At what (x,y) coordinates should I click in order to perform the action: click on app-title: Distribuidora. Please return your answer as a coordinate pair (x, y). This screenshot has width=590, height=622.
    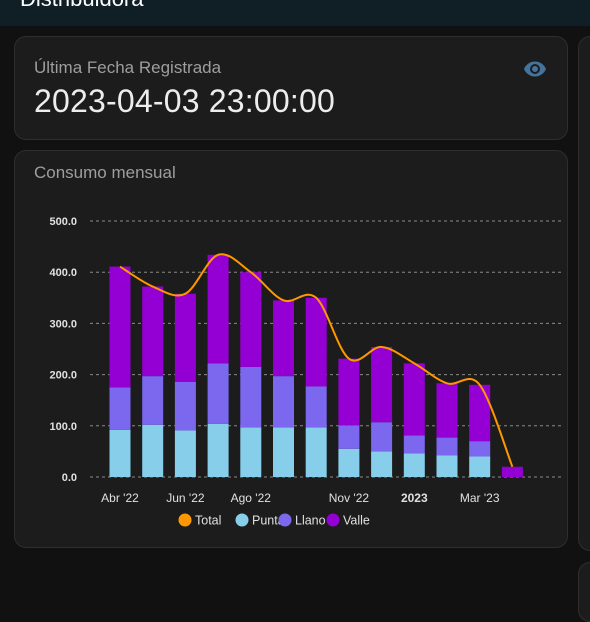
    Looking at the image, I should click on (82, 6).